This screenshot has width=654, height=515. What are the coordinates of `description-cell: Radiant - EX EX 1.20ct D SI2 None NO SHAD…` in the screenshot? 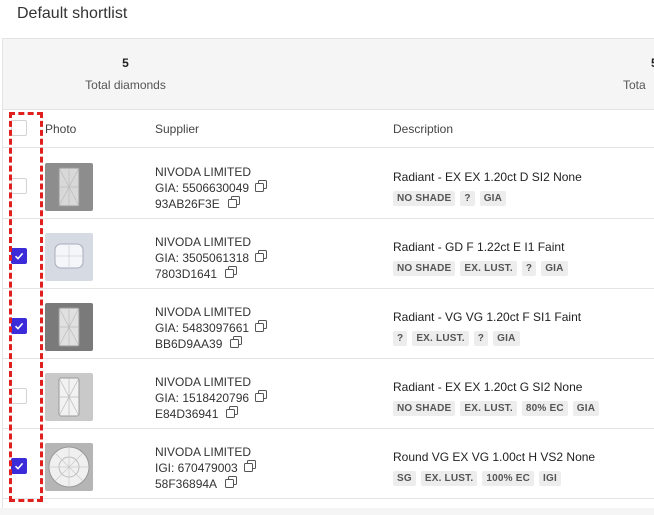 It's located at (487, 188).